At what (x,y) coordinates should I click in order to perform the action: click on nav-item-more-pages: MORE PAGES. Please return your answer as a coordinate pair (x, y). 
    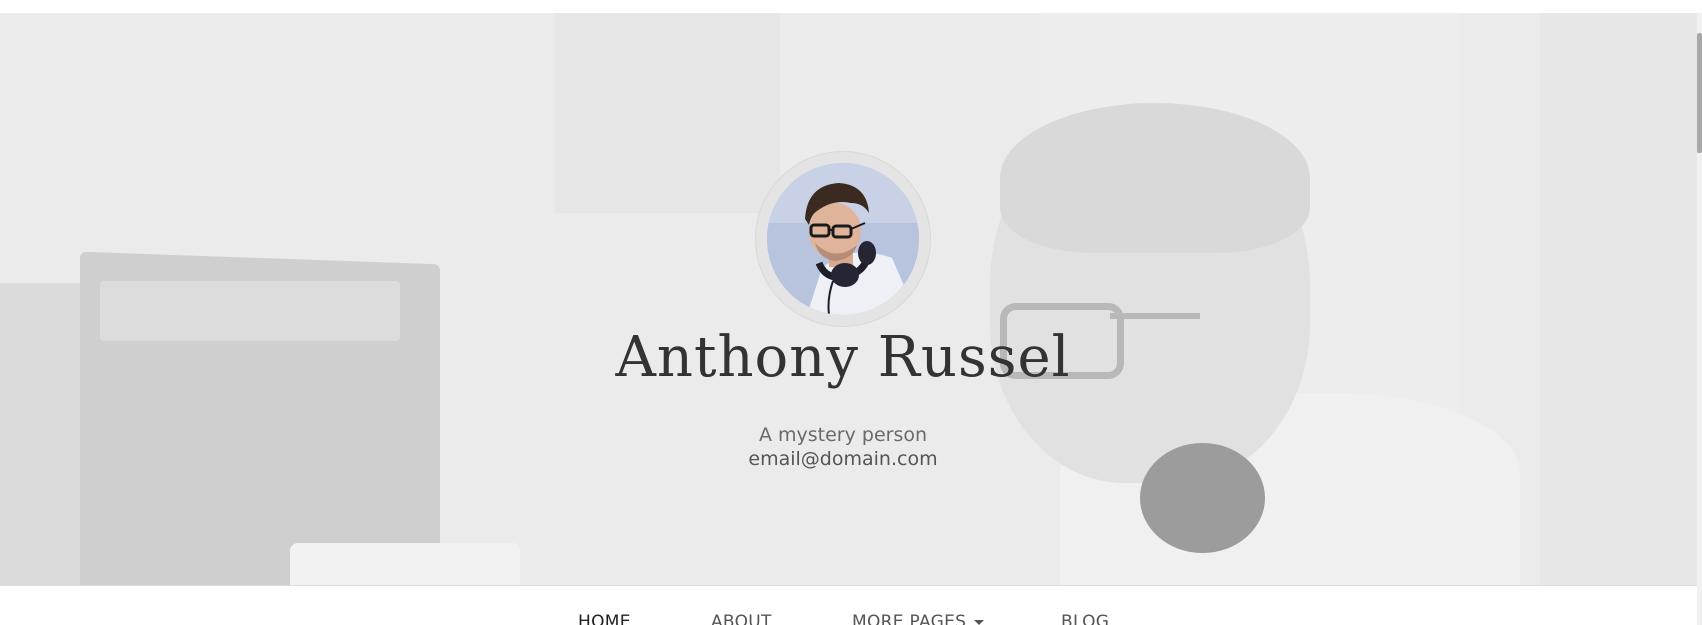
    Looking at the image, I should click on (918, 618).